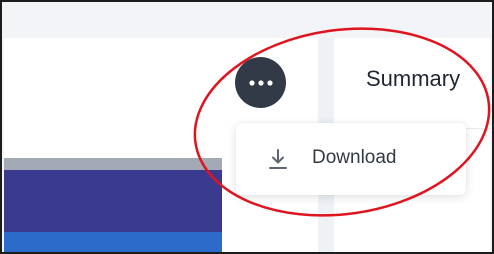  I want to click on chart-header-bar, so click(113, 164).